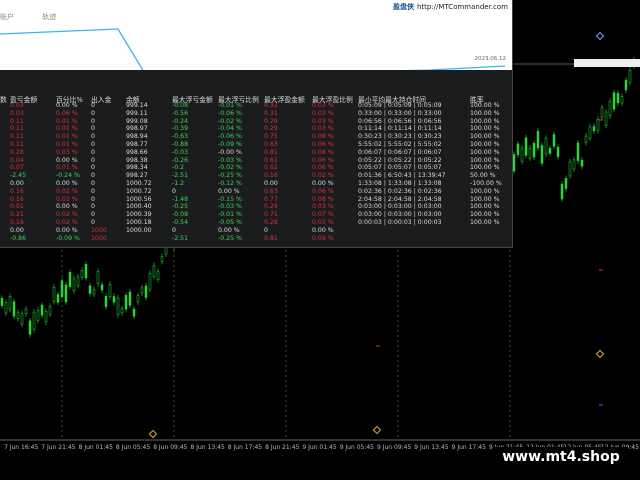  What do you see at coordinates (180, 121) in the screenshot?
I see `table-cell: -0.24` at bounding box center [180, 121].